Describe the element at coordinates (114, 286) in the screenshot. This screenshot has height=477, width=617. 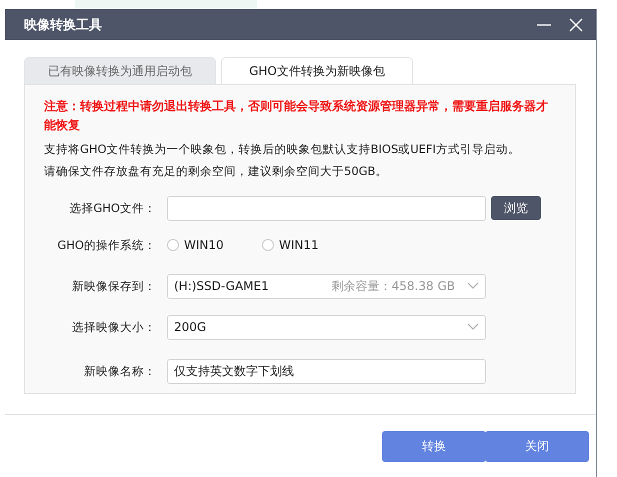
I see `field-label: 新映像保存到：` at that location.